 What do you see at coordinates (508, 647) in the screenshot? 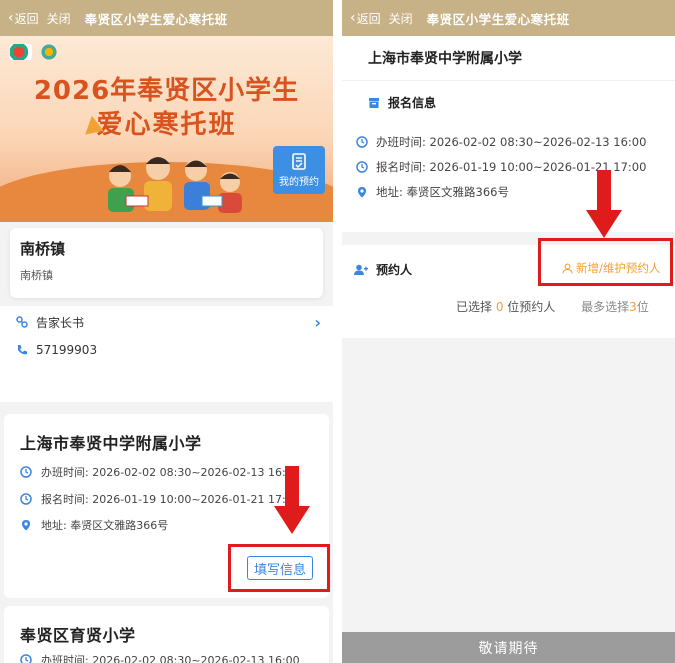
I see `coming-soon-button: 敬请期待` at bounding box center [508, 647].